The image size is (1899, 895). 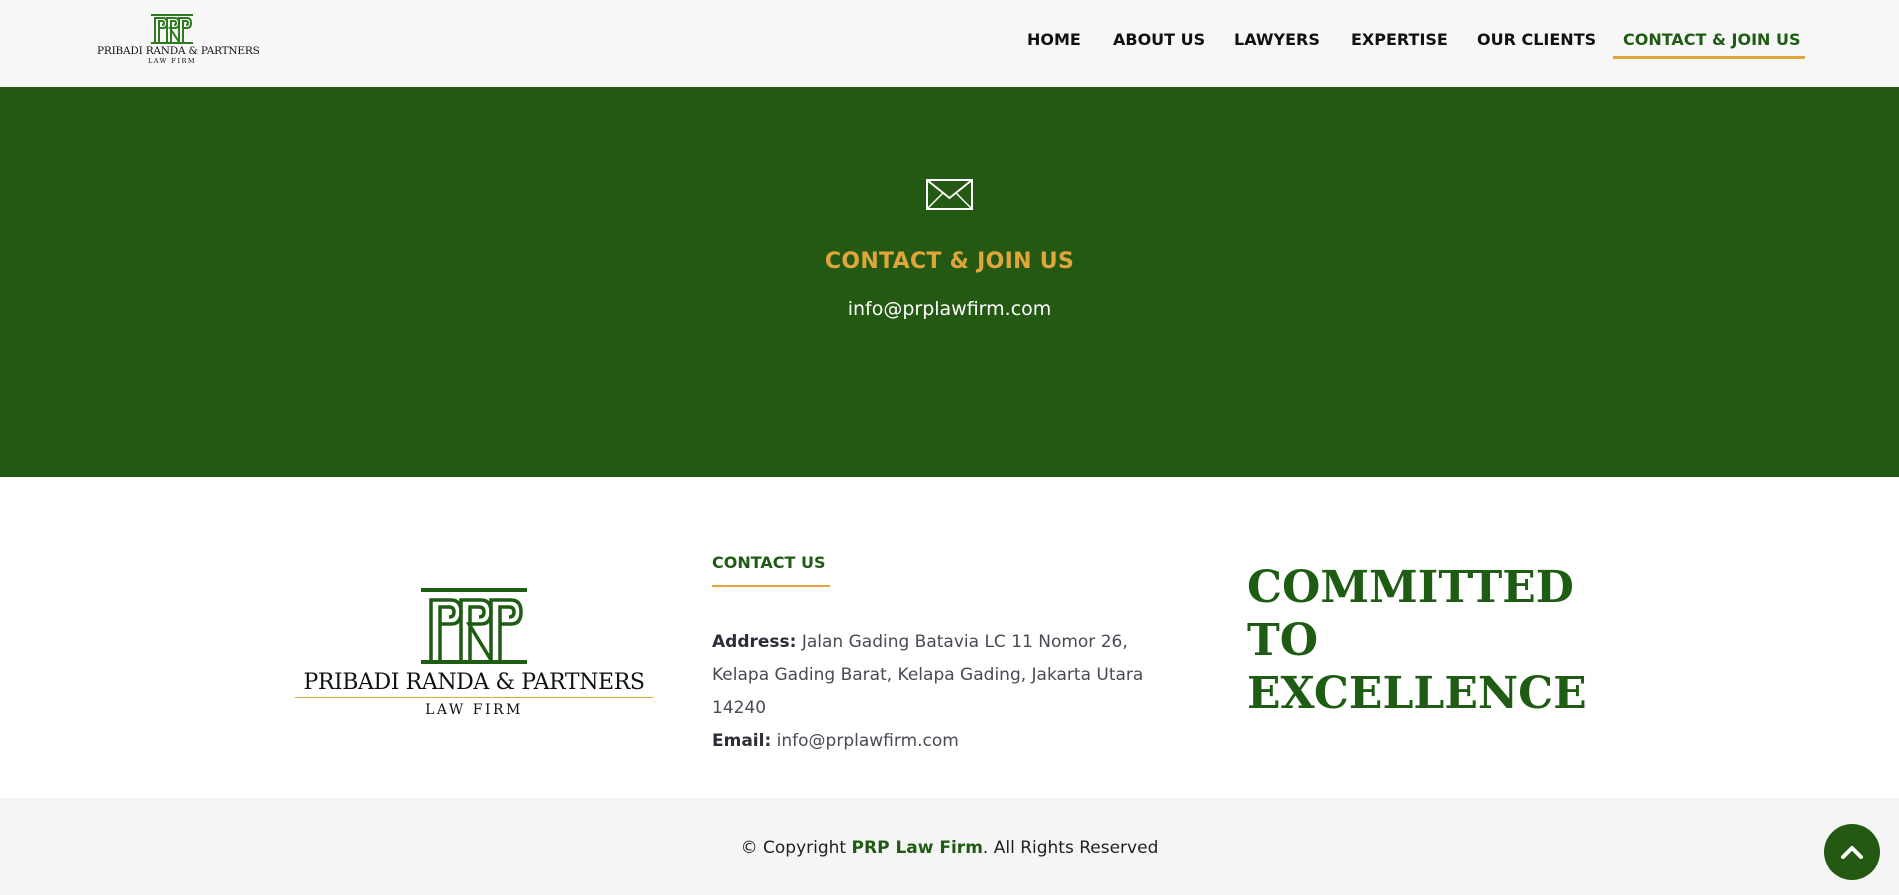 I want to click on email-link: info@prplawfirm.com, so click(x=868, y=741).